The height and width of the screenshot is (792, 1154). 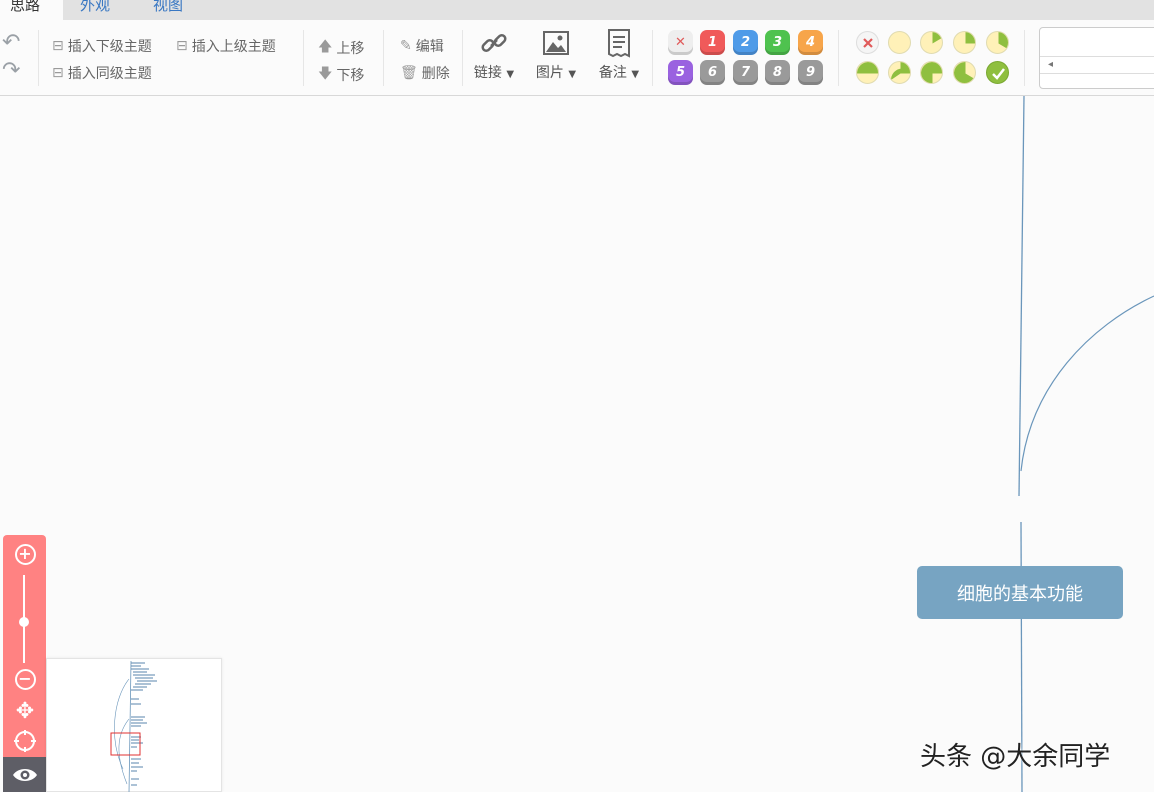 I want to click on priority-9-icon: 9, so click(x=810, y=72).